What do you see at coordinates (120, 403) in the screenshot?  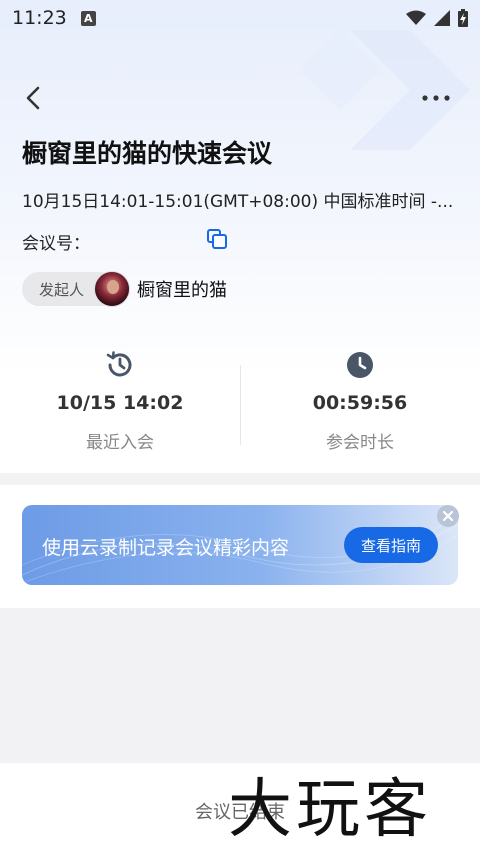 I see `last-join-value: 10/15 14:02` at bounding box center [120, 403].